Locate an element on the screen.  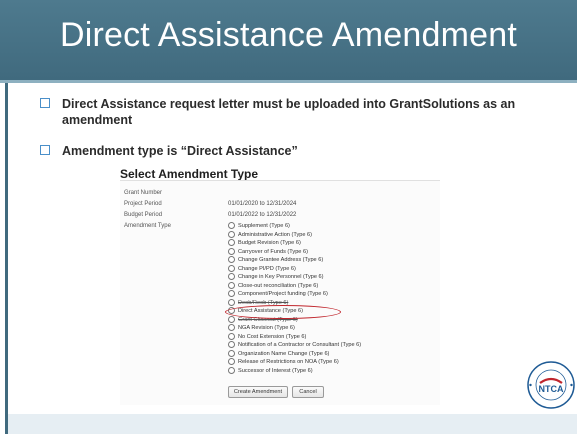
ntca-logo: NTCA is located at coordinates (551, 385).